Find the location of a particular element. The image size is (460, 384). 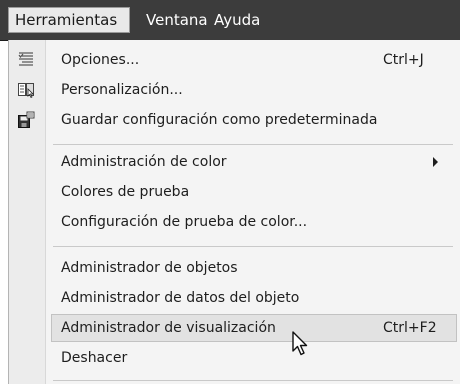

menu-ventana-label: Ventana is located at coordinates (177, 20).